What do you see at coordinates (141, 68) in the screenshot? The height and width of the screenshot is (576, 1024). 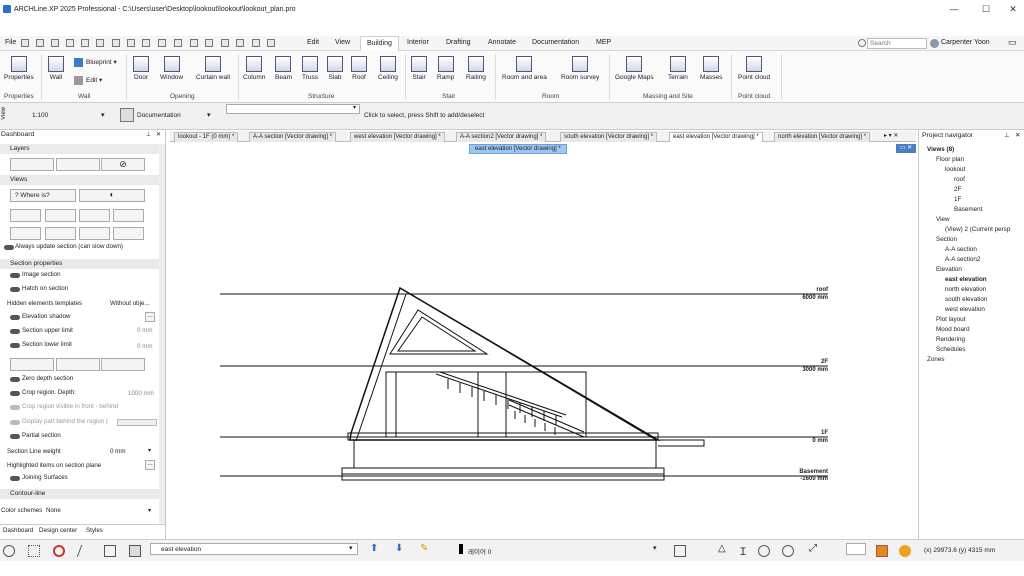 I see `door-button: Door` at bounding box center [141, 68].